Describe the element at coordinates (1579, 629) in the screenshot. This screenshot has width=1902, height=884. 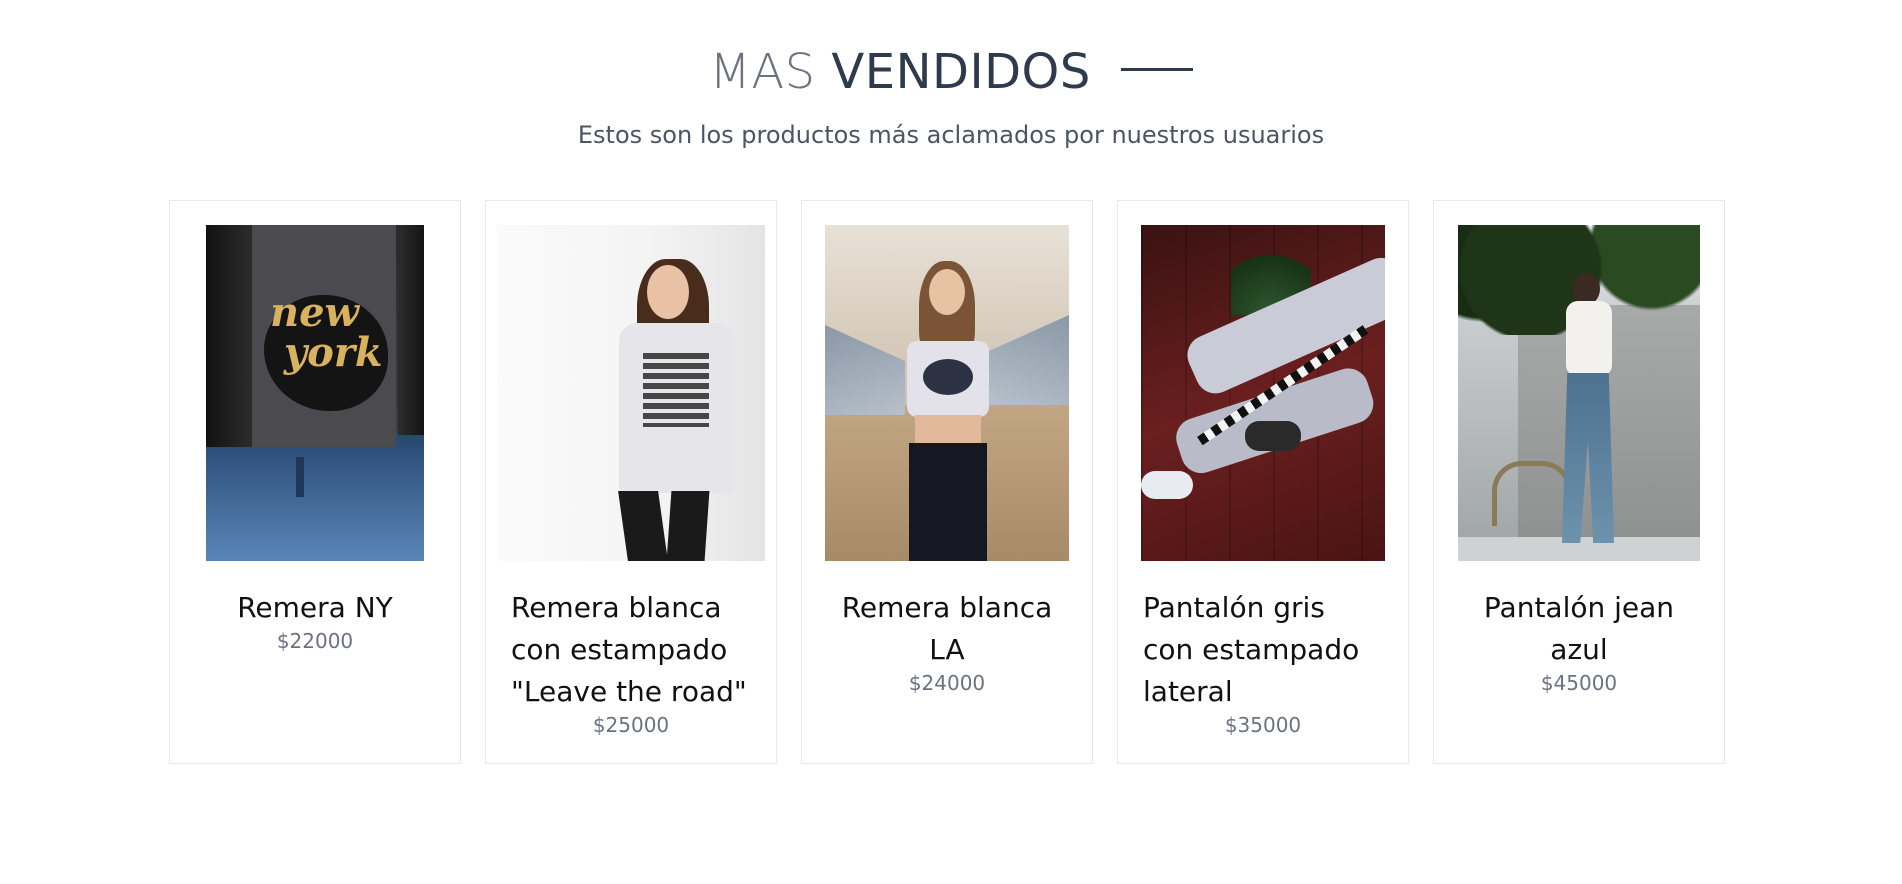
I see `product-name: Pantalón jean azul` at that location.